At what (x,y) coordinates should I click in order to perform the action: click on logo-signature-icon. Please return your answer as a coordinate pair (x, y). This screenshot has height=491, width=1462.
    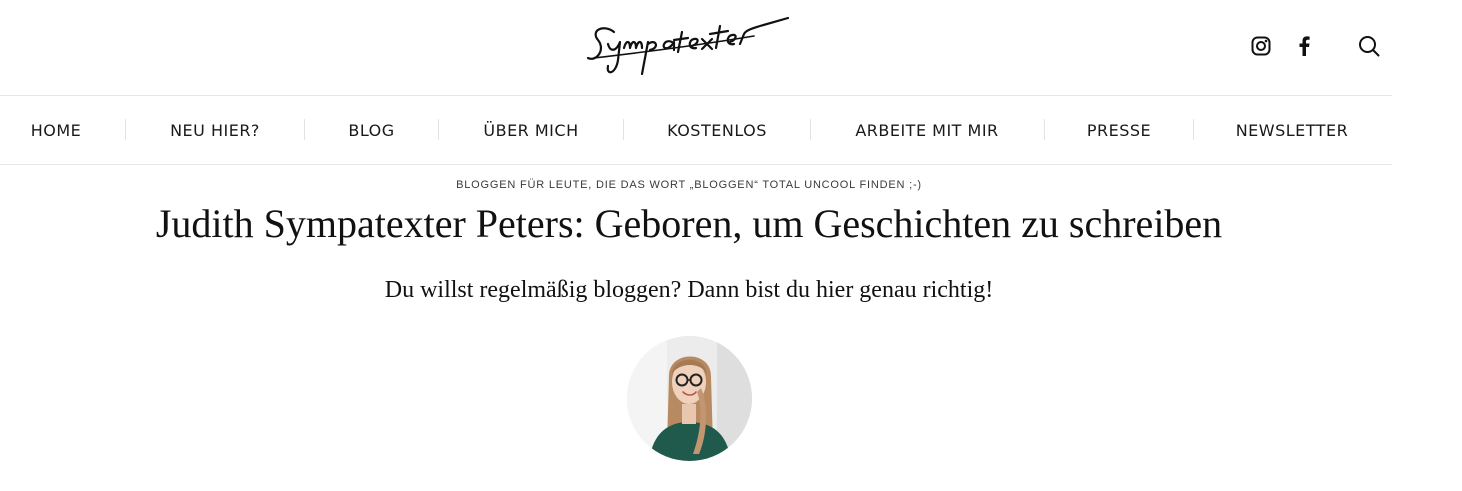
    Looking at the image, I should click on (688, 46).